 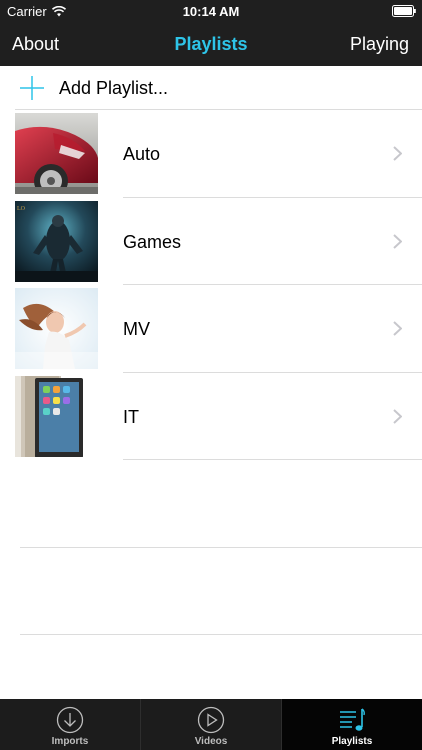 I want to click on tab-imports: Imports, so click(x=70, y=724).